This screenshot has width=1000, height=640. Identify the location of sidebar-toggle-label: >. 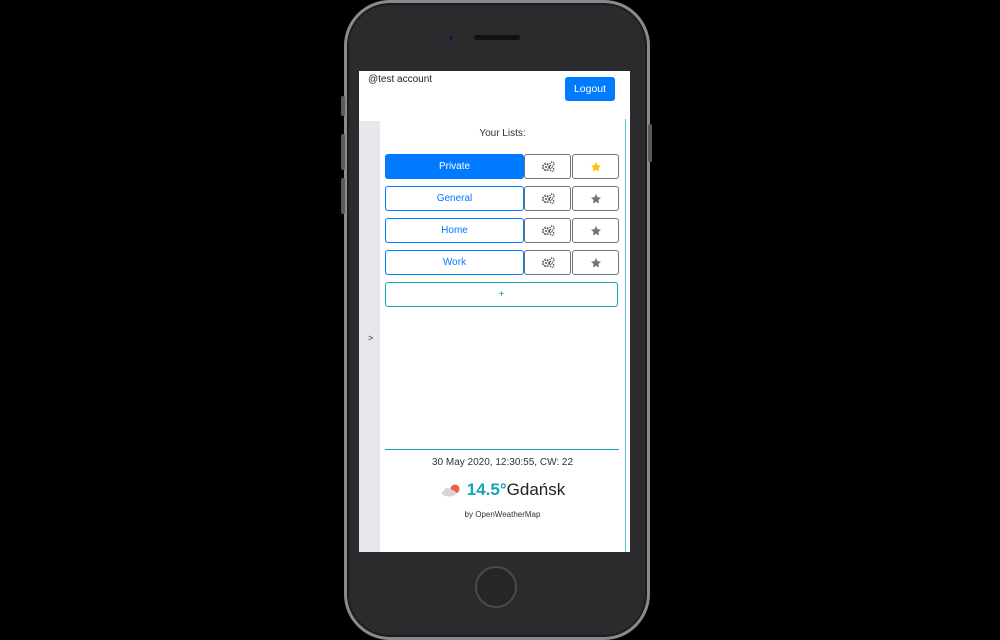
(371, 338).